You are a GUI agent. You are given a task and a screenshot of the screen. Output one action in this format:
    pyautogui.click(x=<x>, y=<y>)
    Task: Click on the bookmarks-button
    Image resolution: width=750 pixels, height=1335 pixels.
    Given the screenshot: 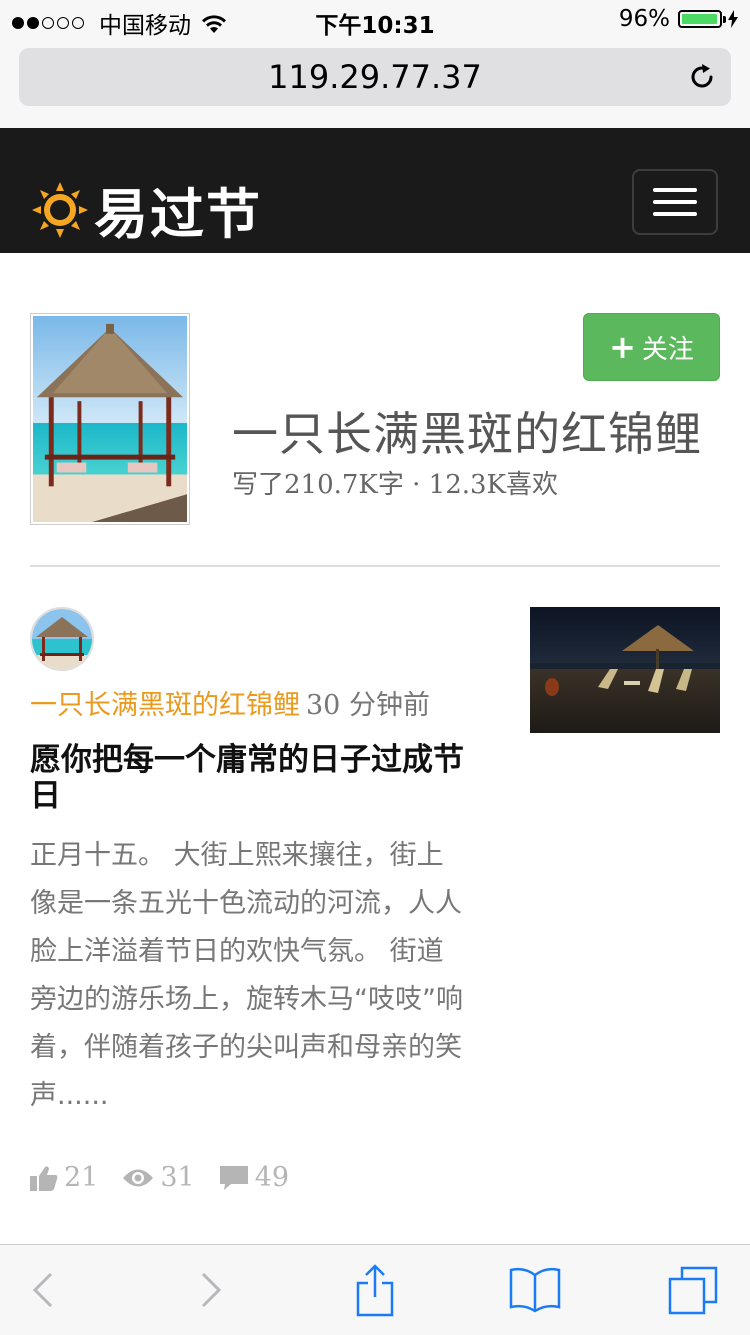 What is the action you would take?
    pyautogui.click(x=535, y=1290)
    